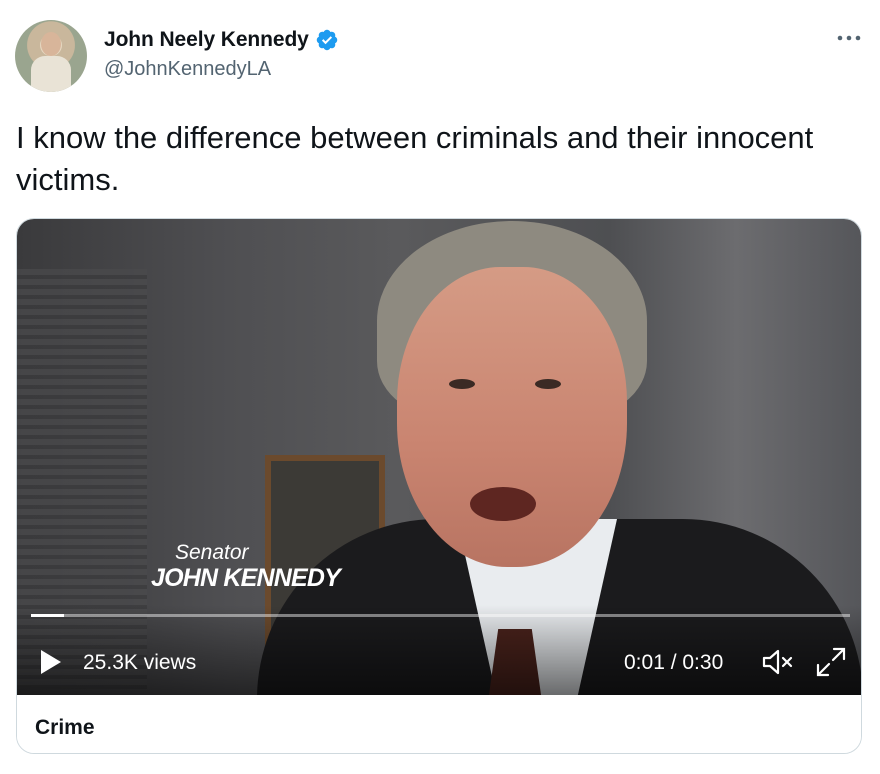 This screenshot has width=880, height=774. I want to click on progress-bar-fill, so click(47, 615).